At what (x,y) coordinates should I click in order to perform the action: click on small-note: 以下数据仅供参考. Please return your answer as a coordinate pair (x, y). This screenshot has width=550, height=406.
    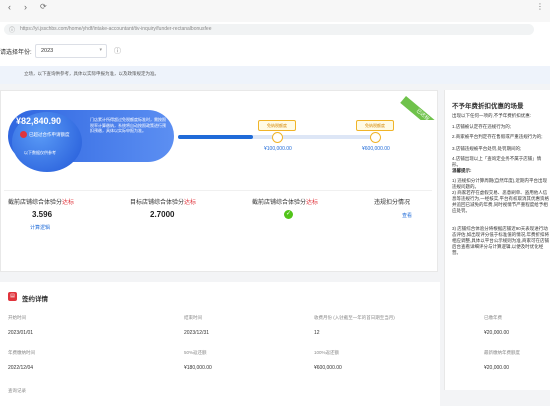
    Looking at the image, I should click on (40, 152).